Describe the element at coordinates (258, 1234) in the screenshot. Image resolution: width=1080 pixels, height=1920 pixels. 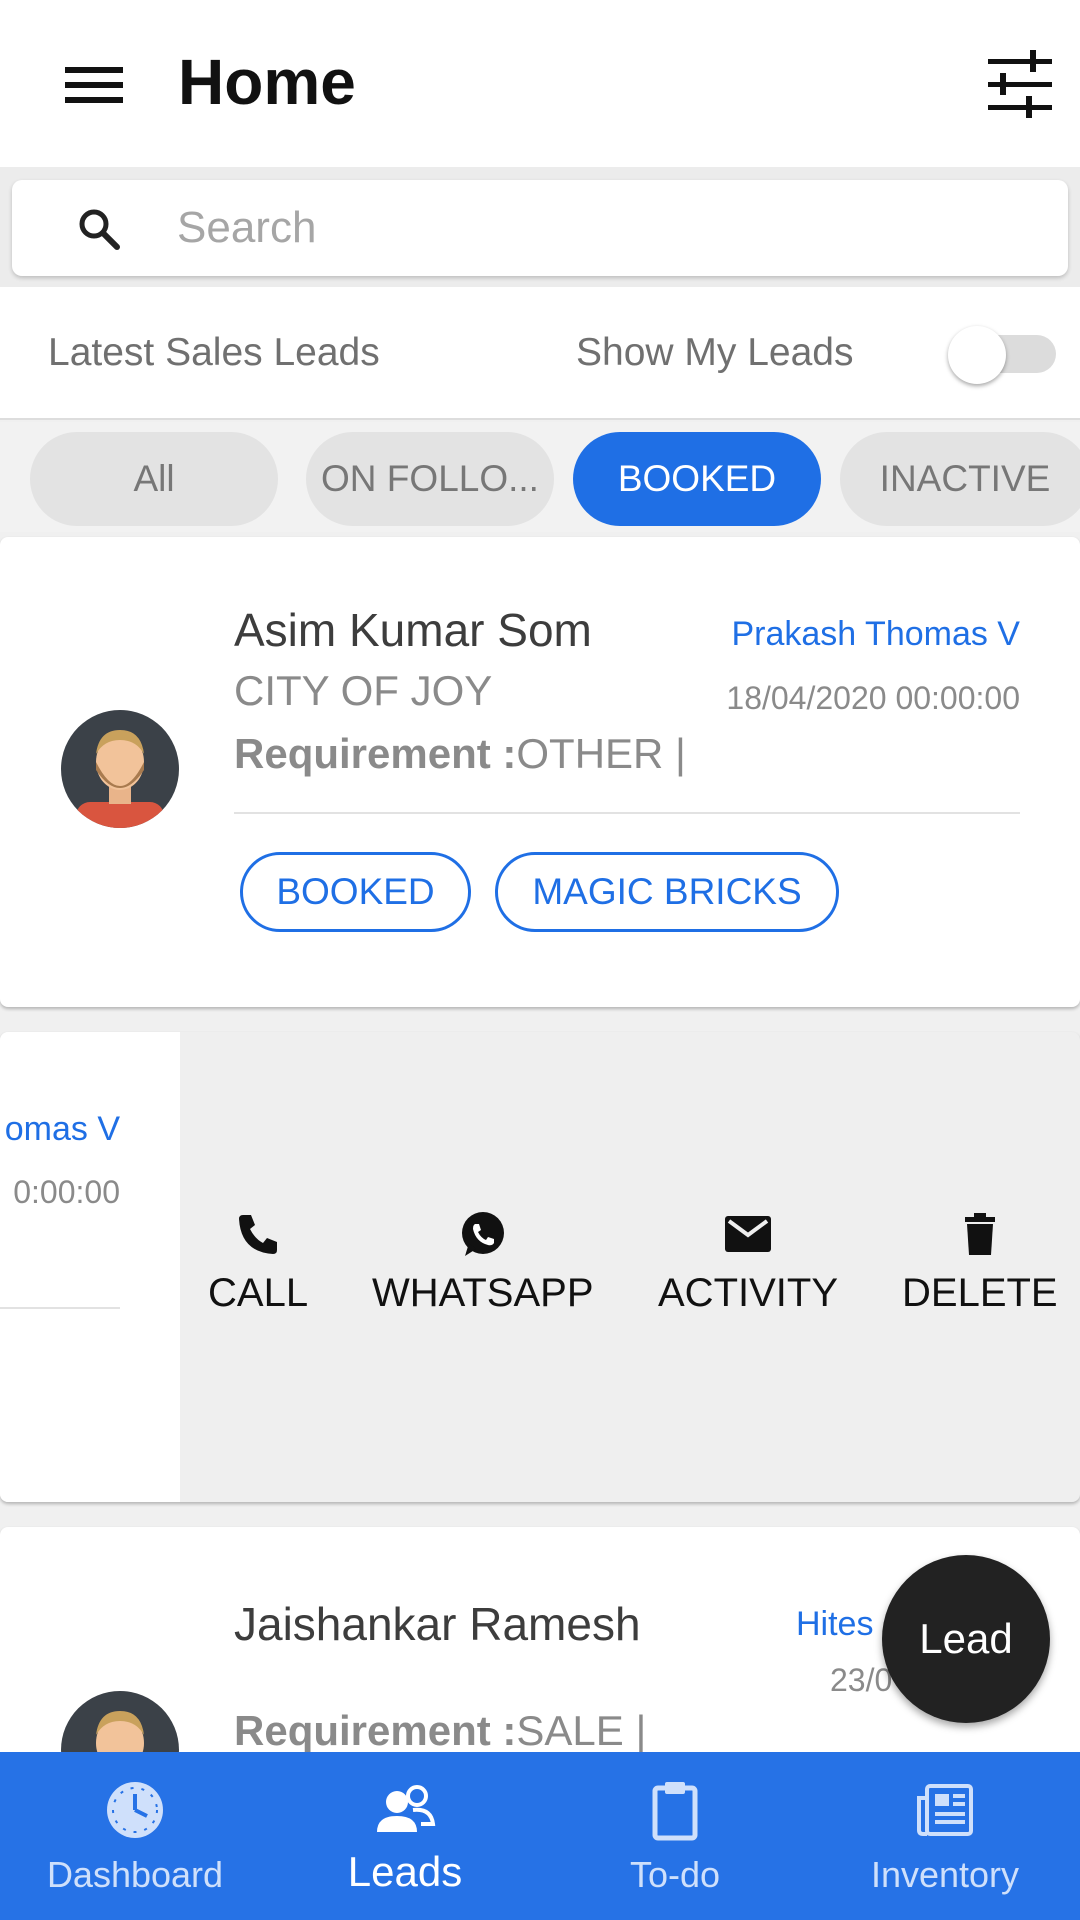
I see `phone-icon` at that location.